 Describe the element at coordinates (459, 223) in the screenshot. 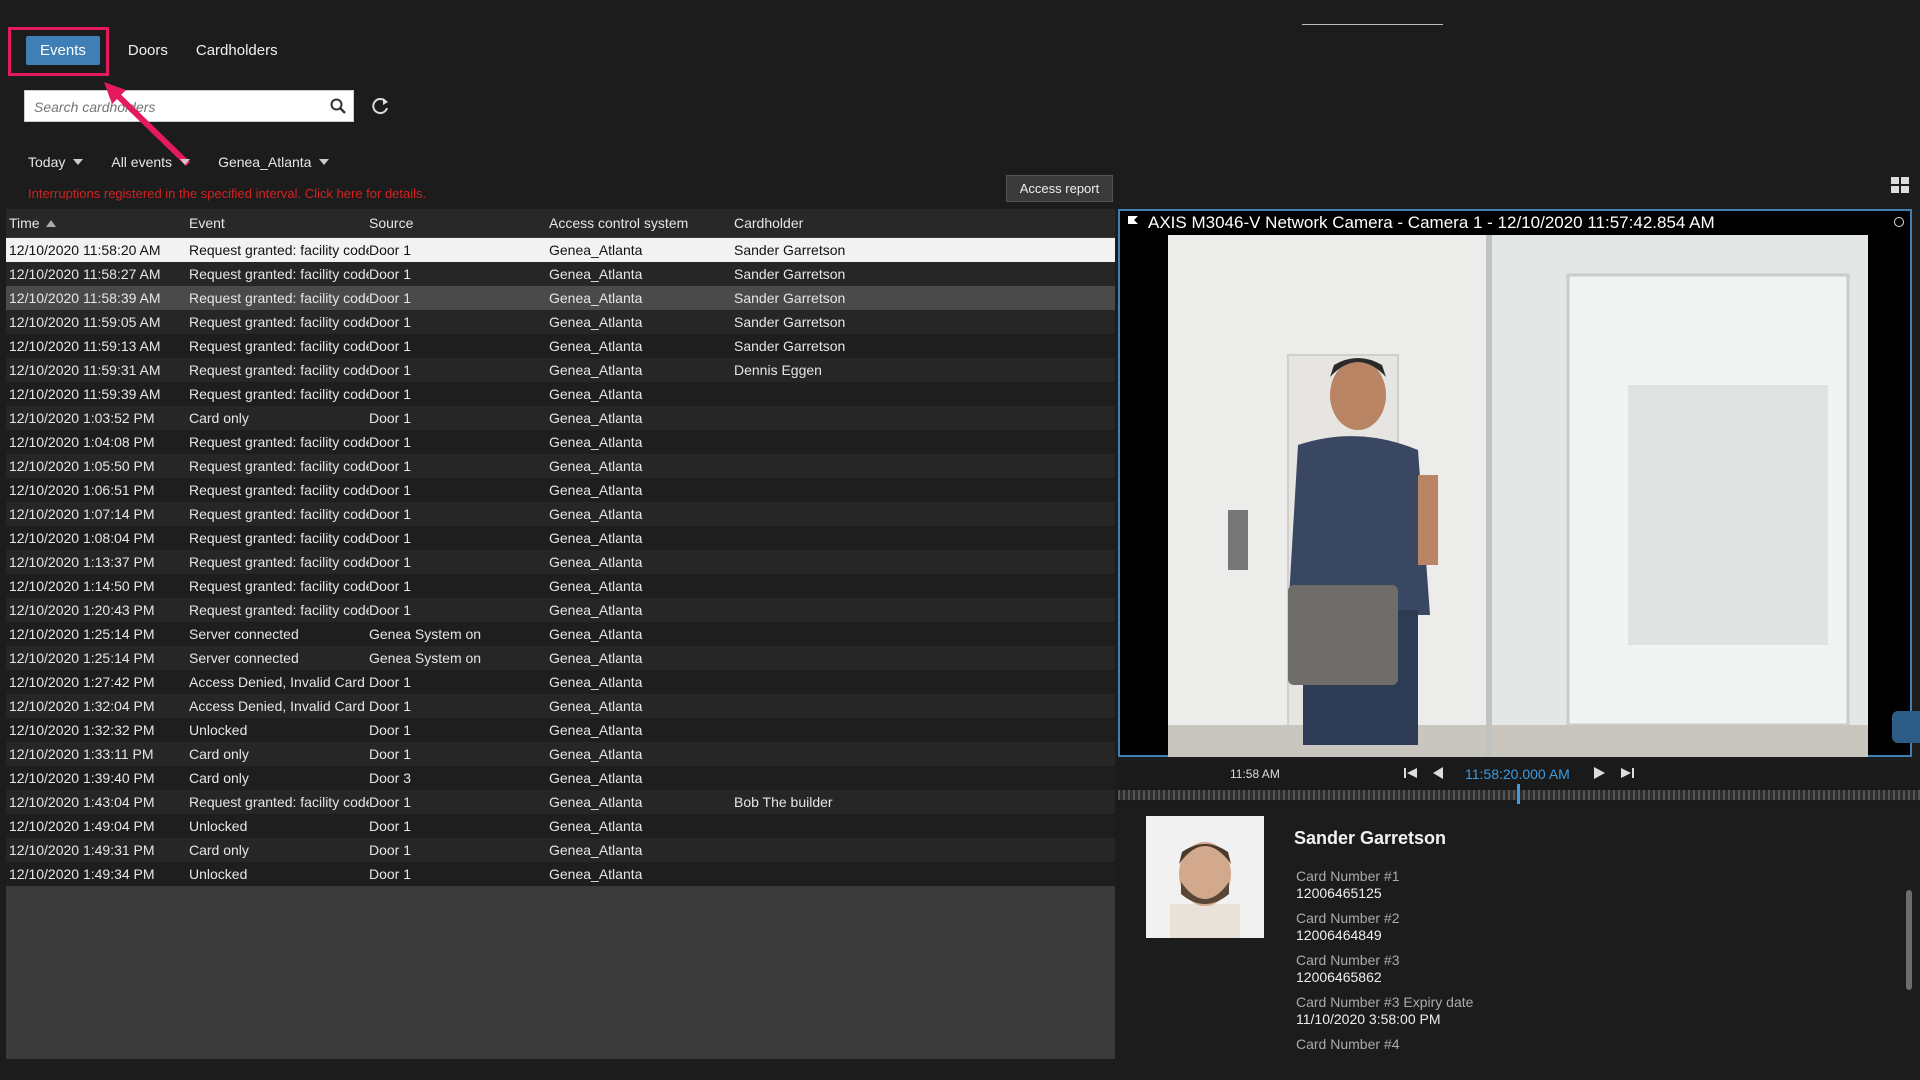

I see `column-source: Source` at that location.